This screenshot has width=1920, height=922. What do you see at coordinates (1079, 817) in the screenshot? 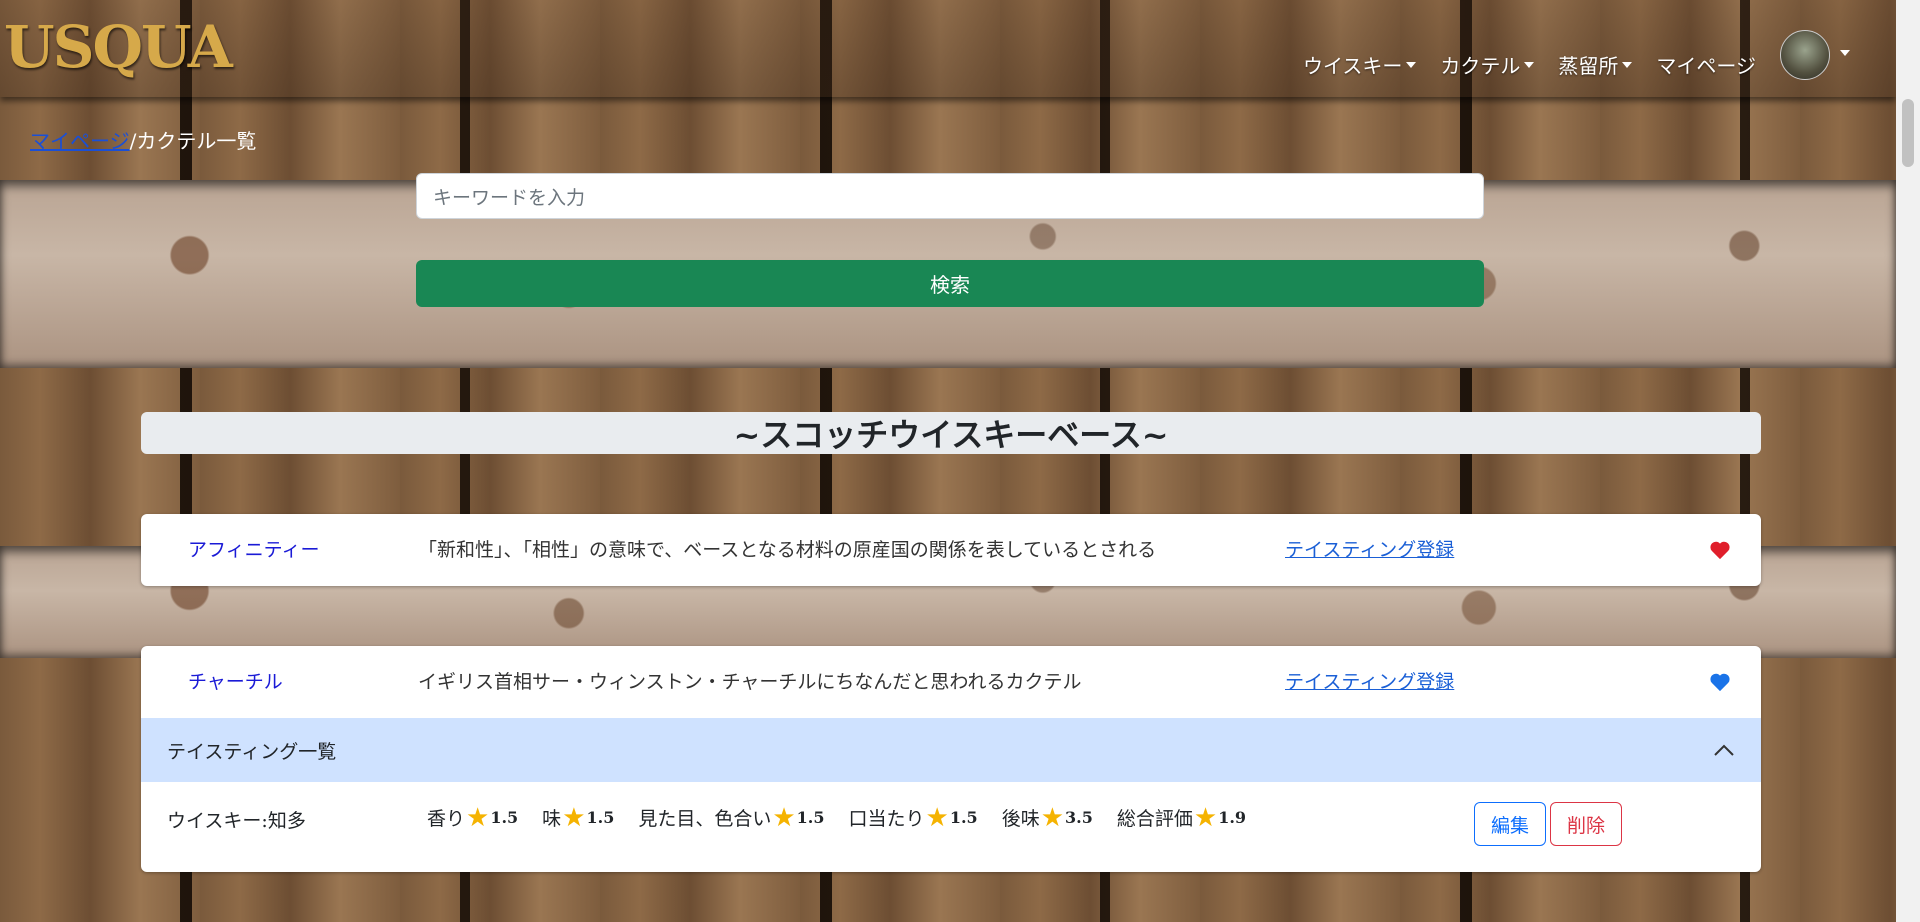
I see `rating-value: 3.5` at bounding box center [1079, 817].